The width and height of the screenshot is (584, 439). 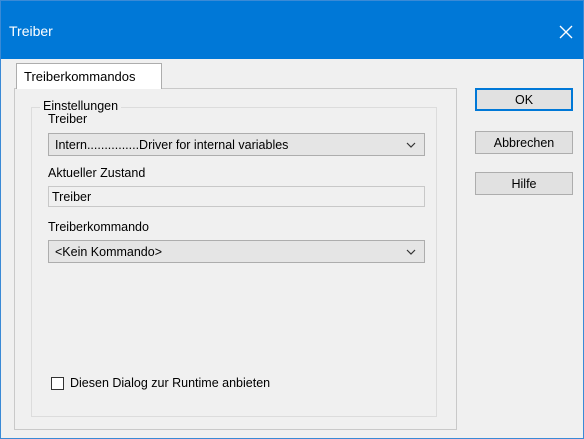 I want to click on close-button, so click(x=566, y=32).